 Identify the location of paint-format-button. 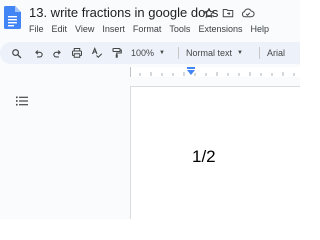
(117, 53).